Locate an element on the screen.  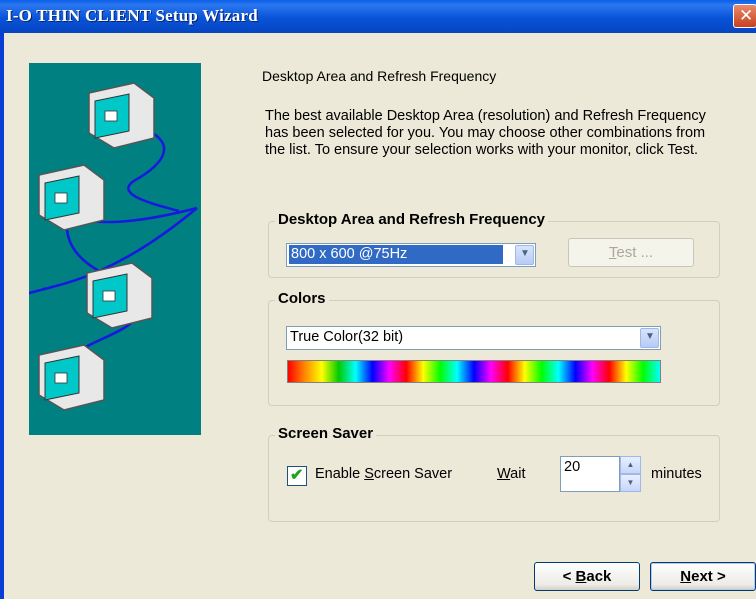
close-button: ✕ is located at coordinates (744, 16).